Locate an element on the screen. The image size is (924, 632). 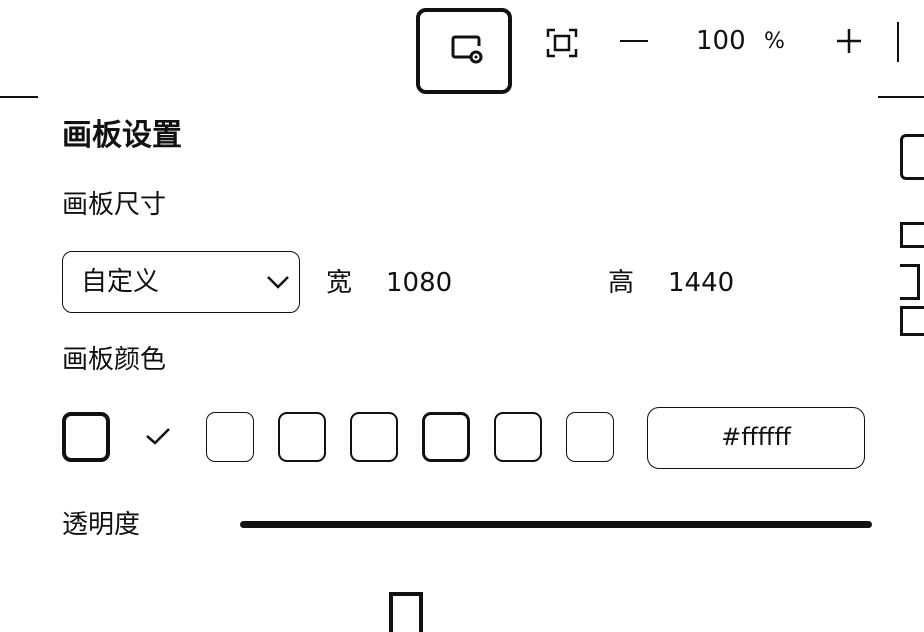
toolbar-divider is located at coordinates (898, 42).